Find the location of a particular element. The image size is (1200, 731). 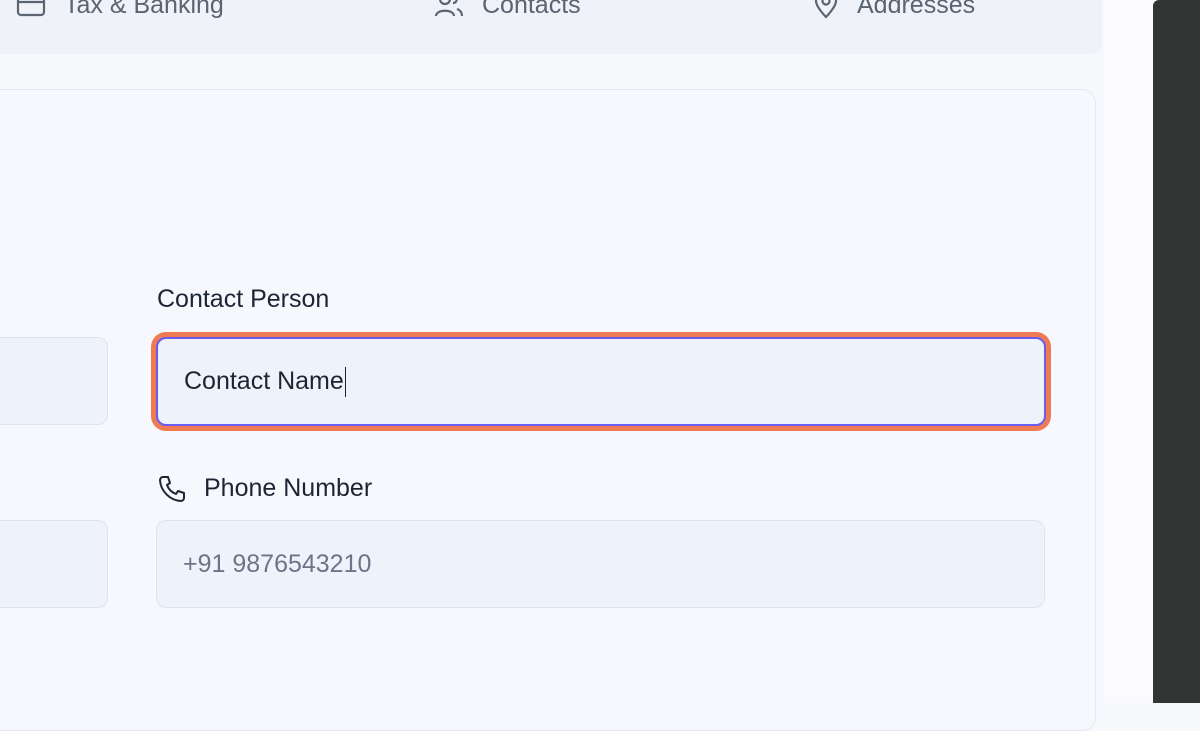

tab-tax-banking-label: Tax & Banking is located at coordinates (144, 9).